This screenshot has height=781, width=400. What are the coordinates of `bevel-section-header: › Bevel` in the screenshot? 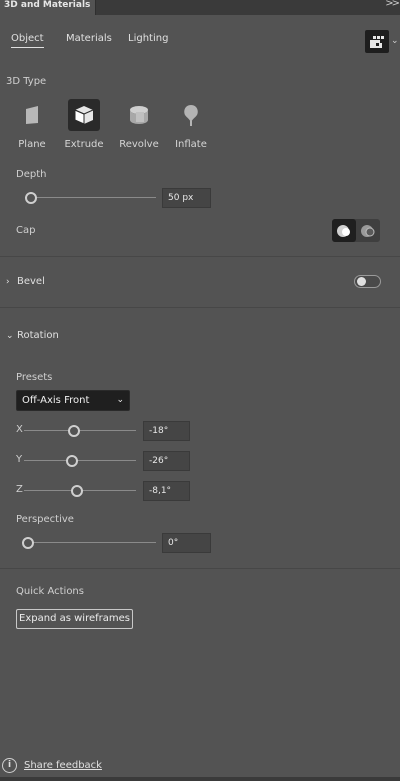 It's located at (25, 281).